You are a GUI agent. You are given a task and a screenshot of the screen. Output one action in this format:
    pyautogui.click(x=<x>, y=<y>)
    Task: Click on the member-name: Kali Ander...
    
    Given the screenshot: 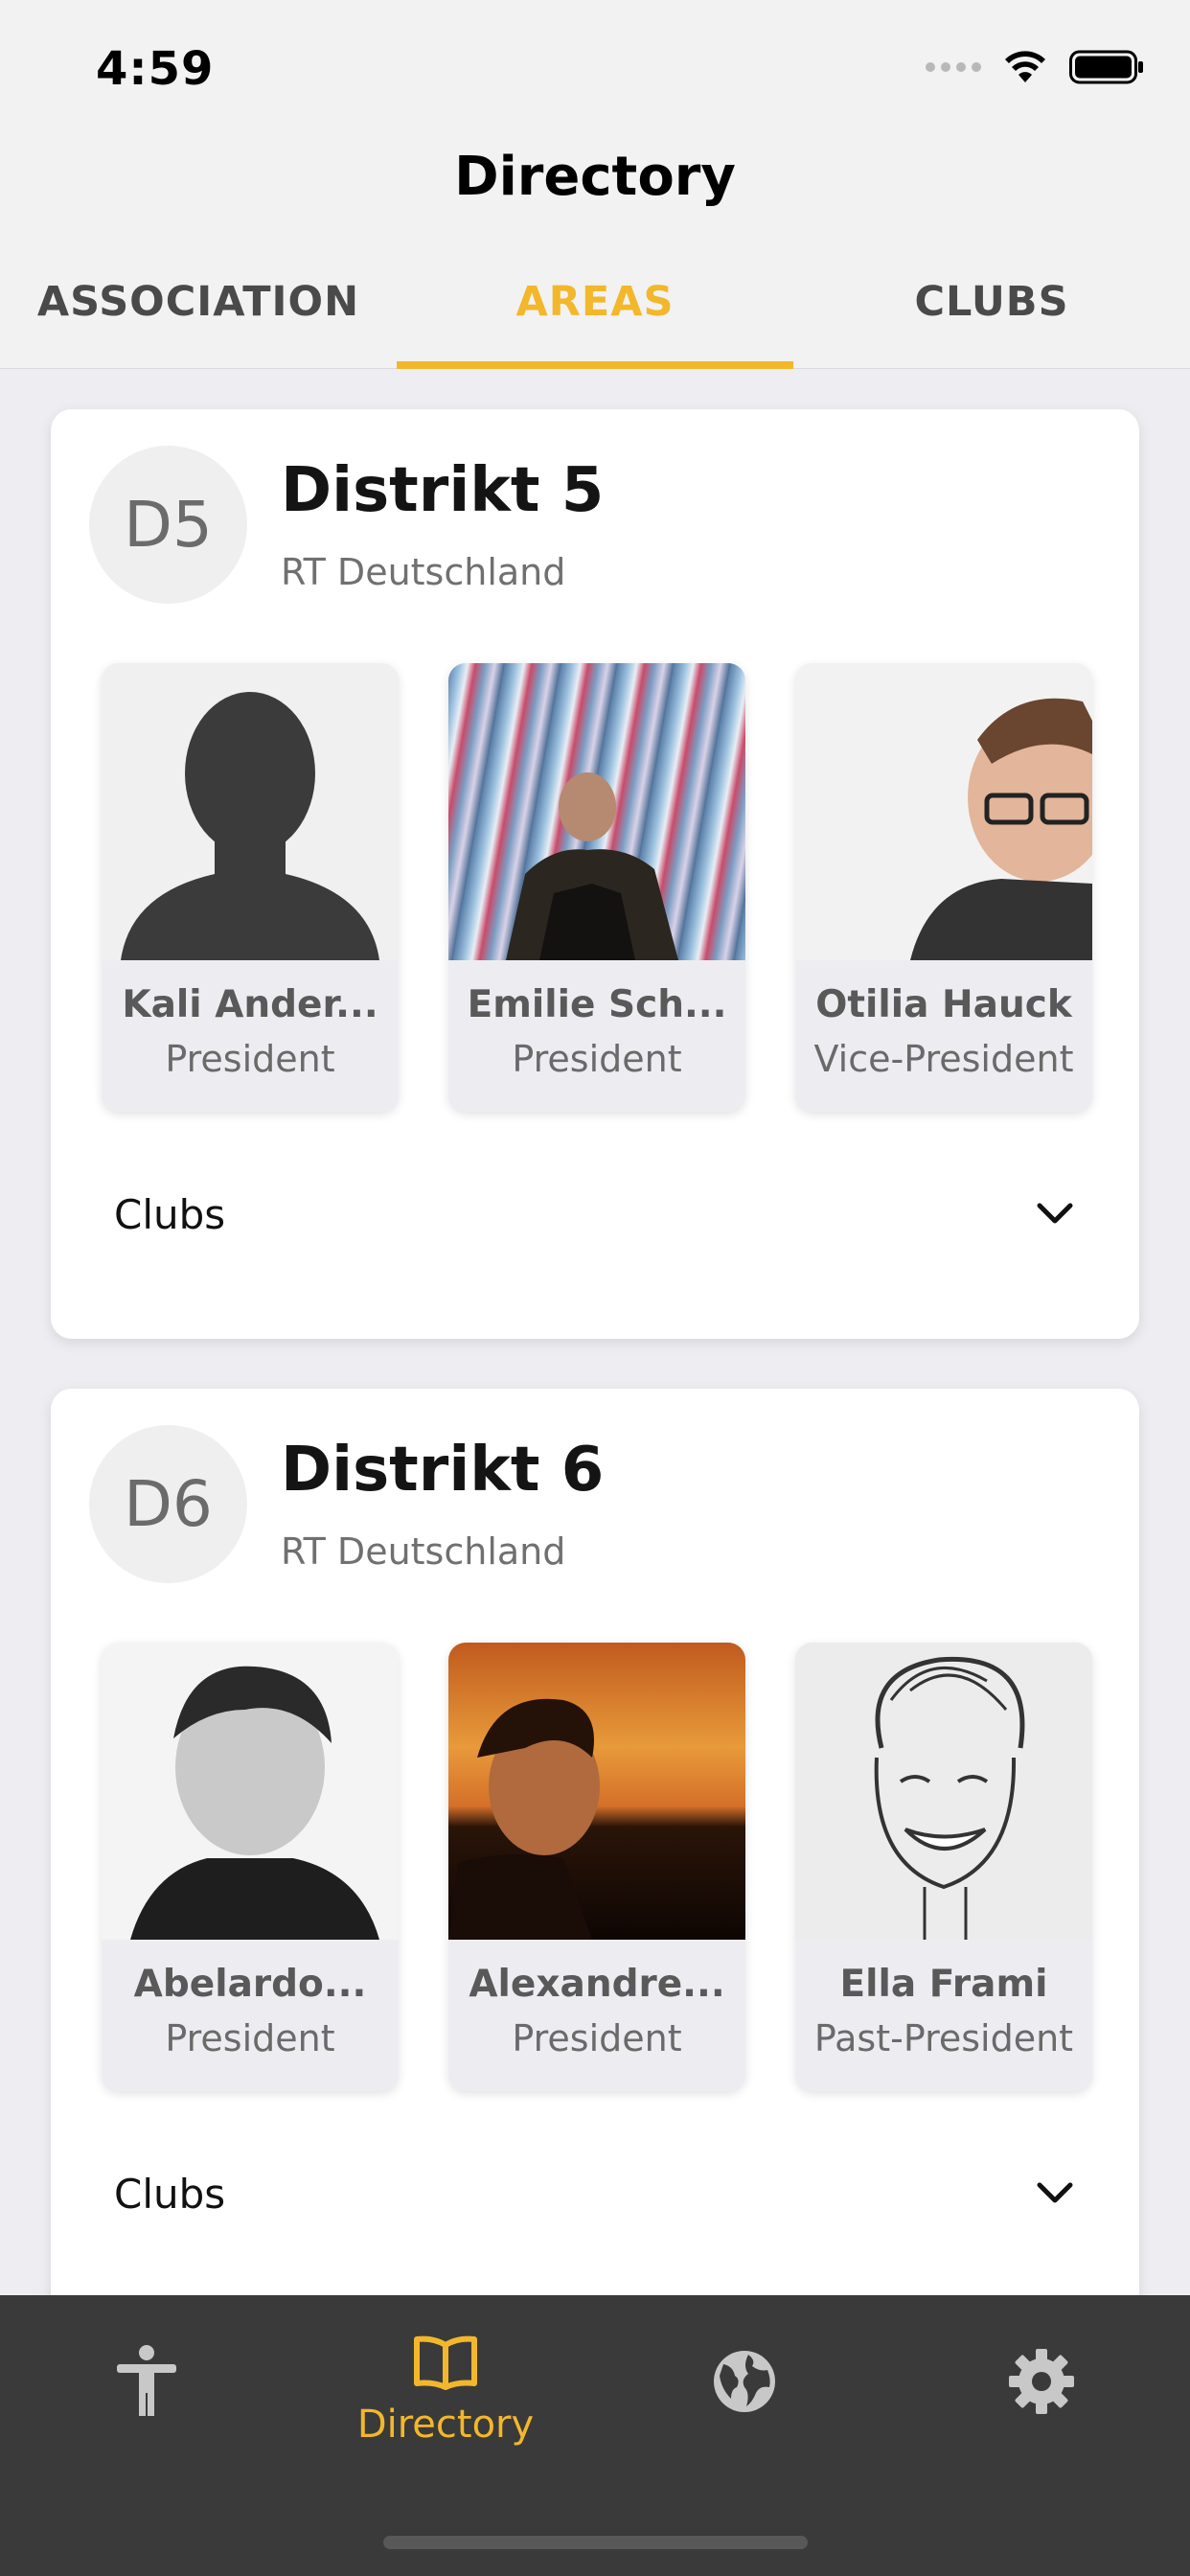 What is the action you would take?
    pyautogui.click(x=250, y=1004)
    